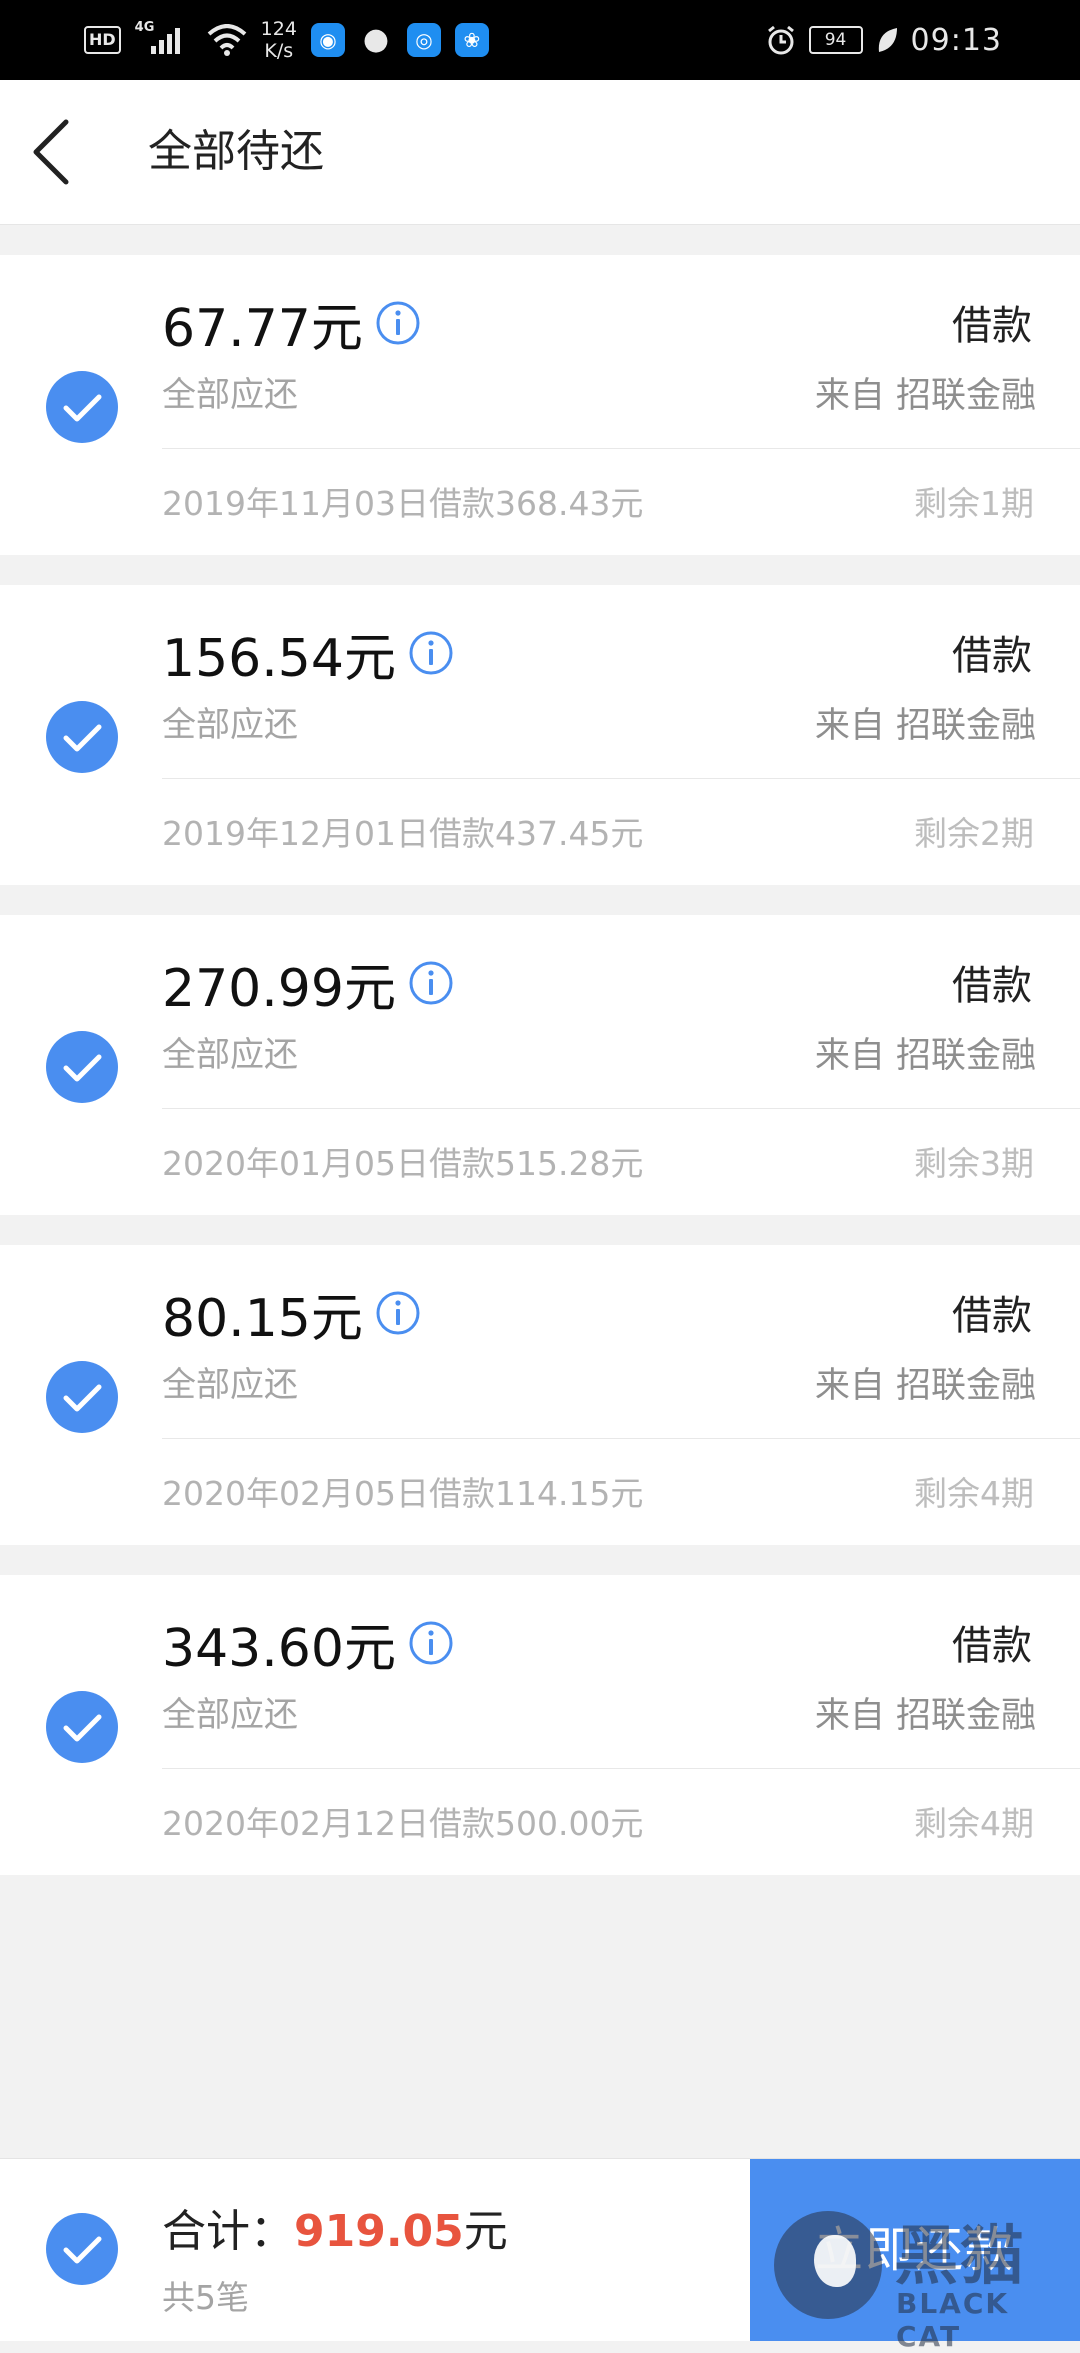 Image resolution: width=1080 pixels, height=2353 pixels. What do you see at coordinates (164, 40) in the screenshot?
I see `cellular-signal-icon: 4G` at bounding box center [164, 40].